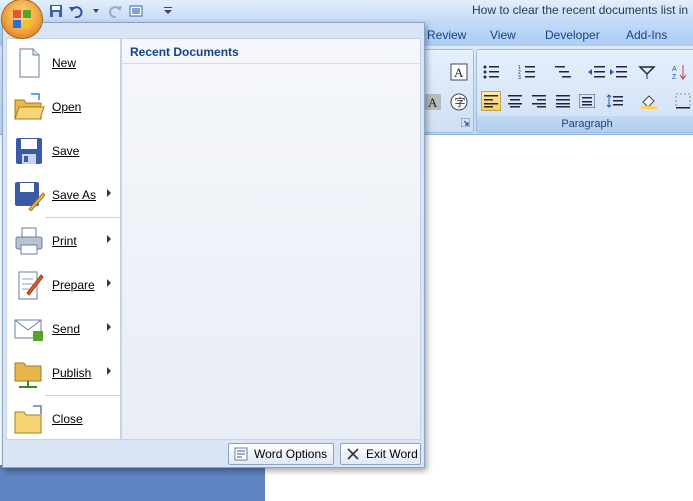 The width and height of the screenshot is (693, 501). I want to click on paragraph-group: 123 AZ Paragraph, so click(584, 91).